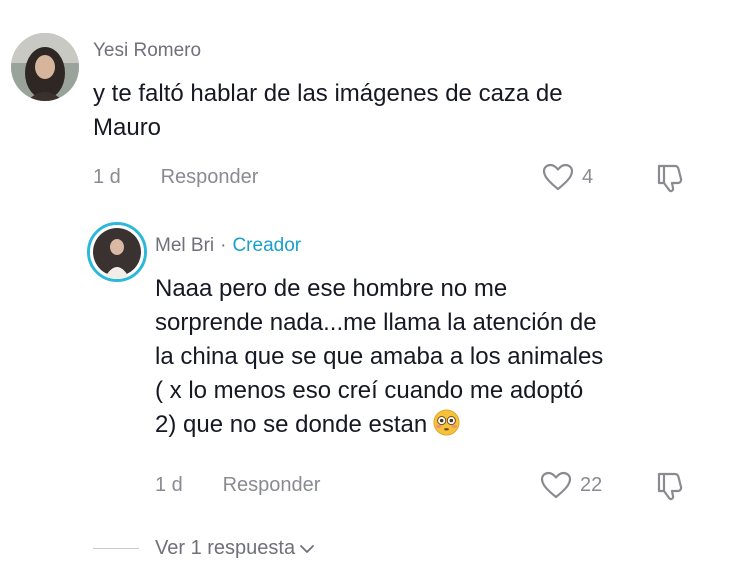  Describe the element at coordinates (369, 390) in the screenshot. I see `comment-text-line: ( x lo menos eso creí cuando me adoptó` at that location.